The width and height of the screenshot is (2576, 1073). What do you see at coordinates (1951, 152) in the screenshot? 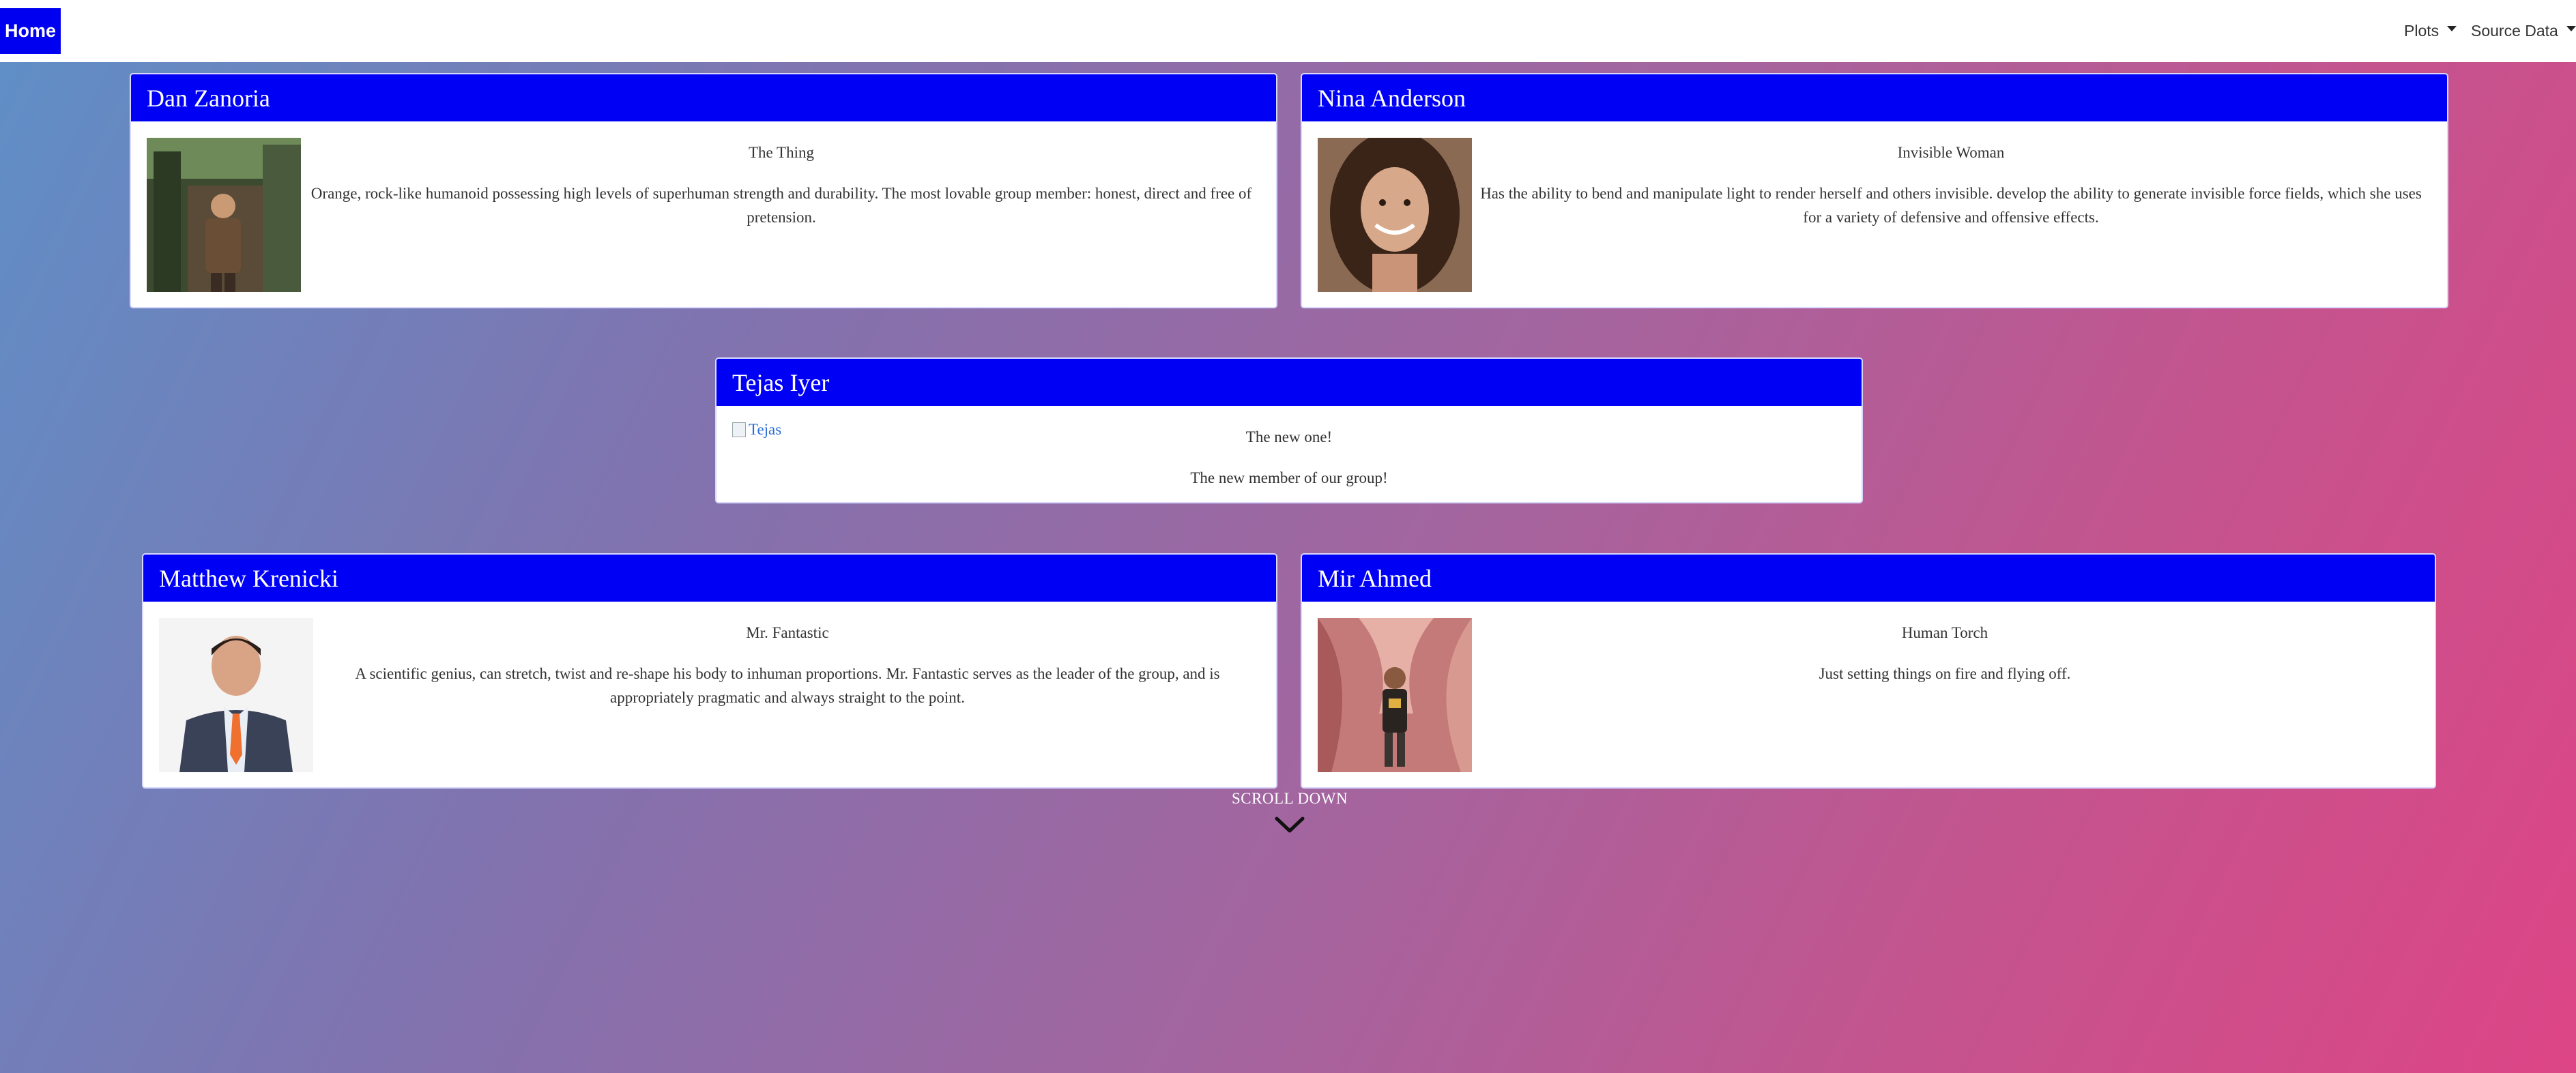
I see `member-role: Invisible Woman` at bounding box center [1951, 152].